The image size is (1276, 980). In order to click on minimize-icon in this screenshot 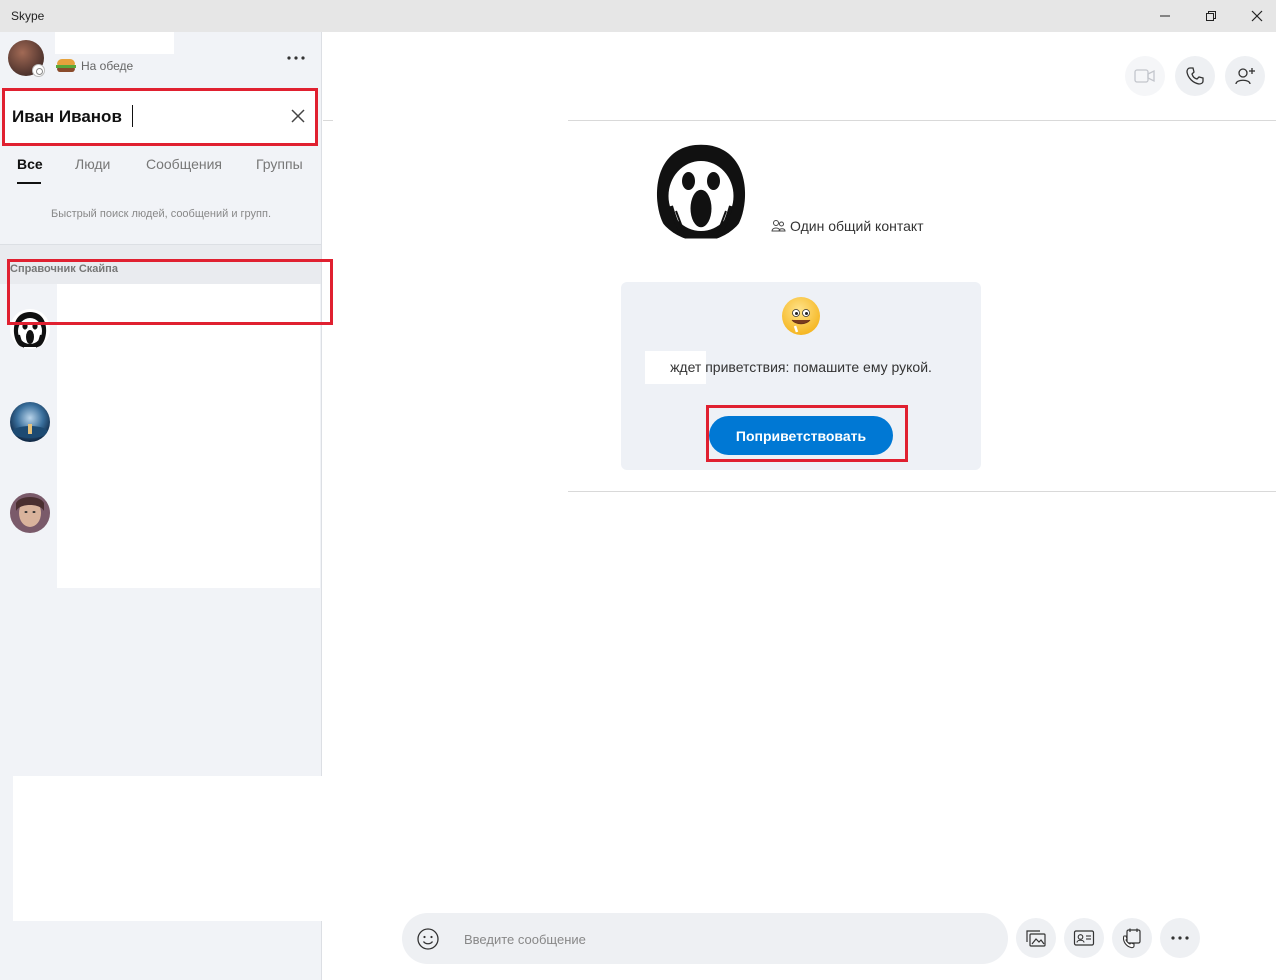, I will do `click(1165, 16)`.